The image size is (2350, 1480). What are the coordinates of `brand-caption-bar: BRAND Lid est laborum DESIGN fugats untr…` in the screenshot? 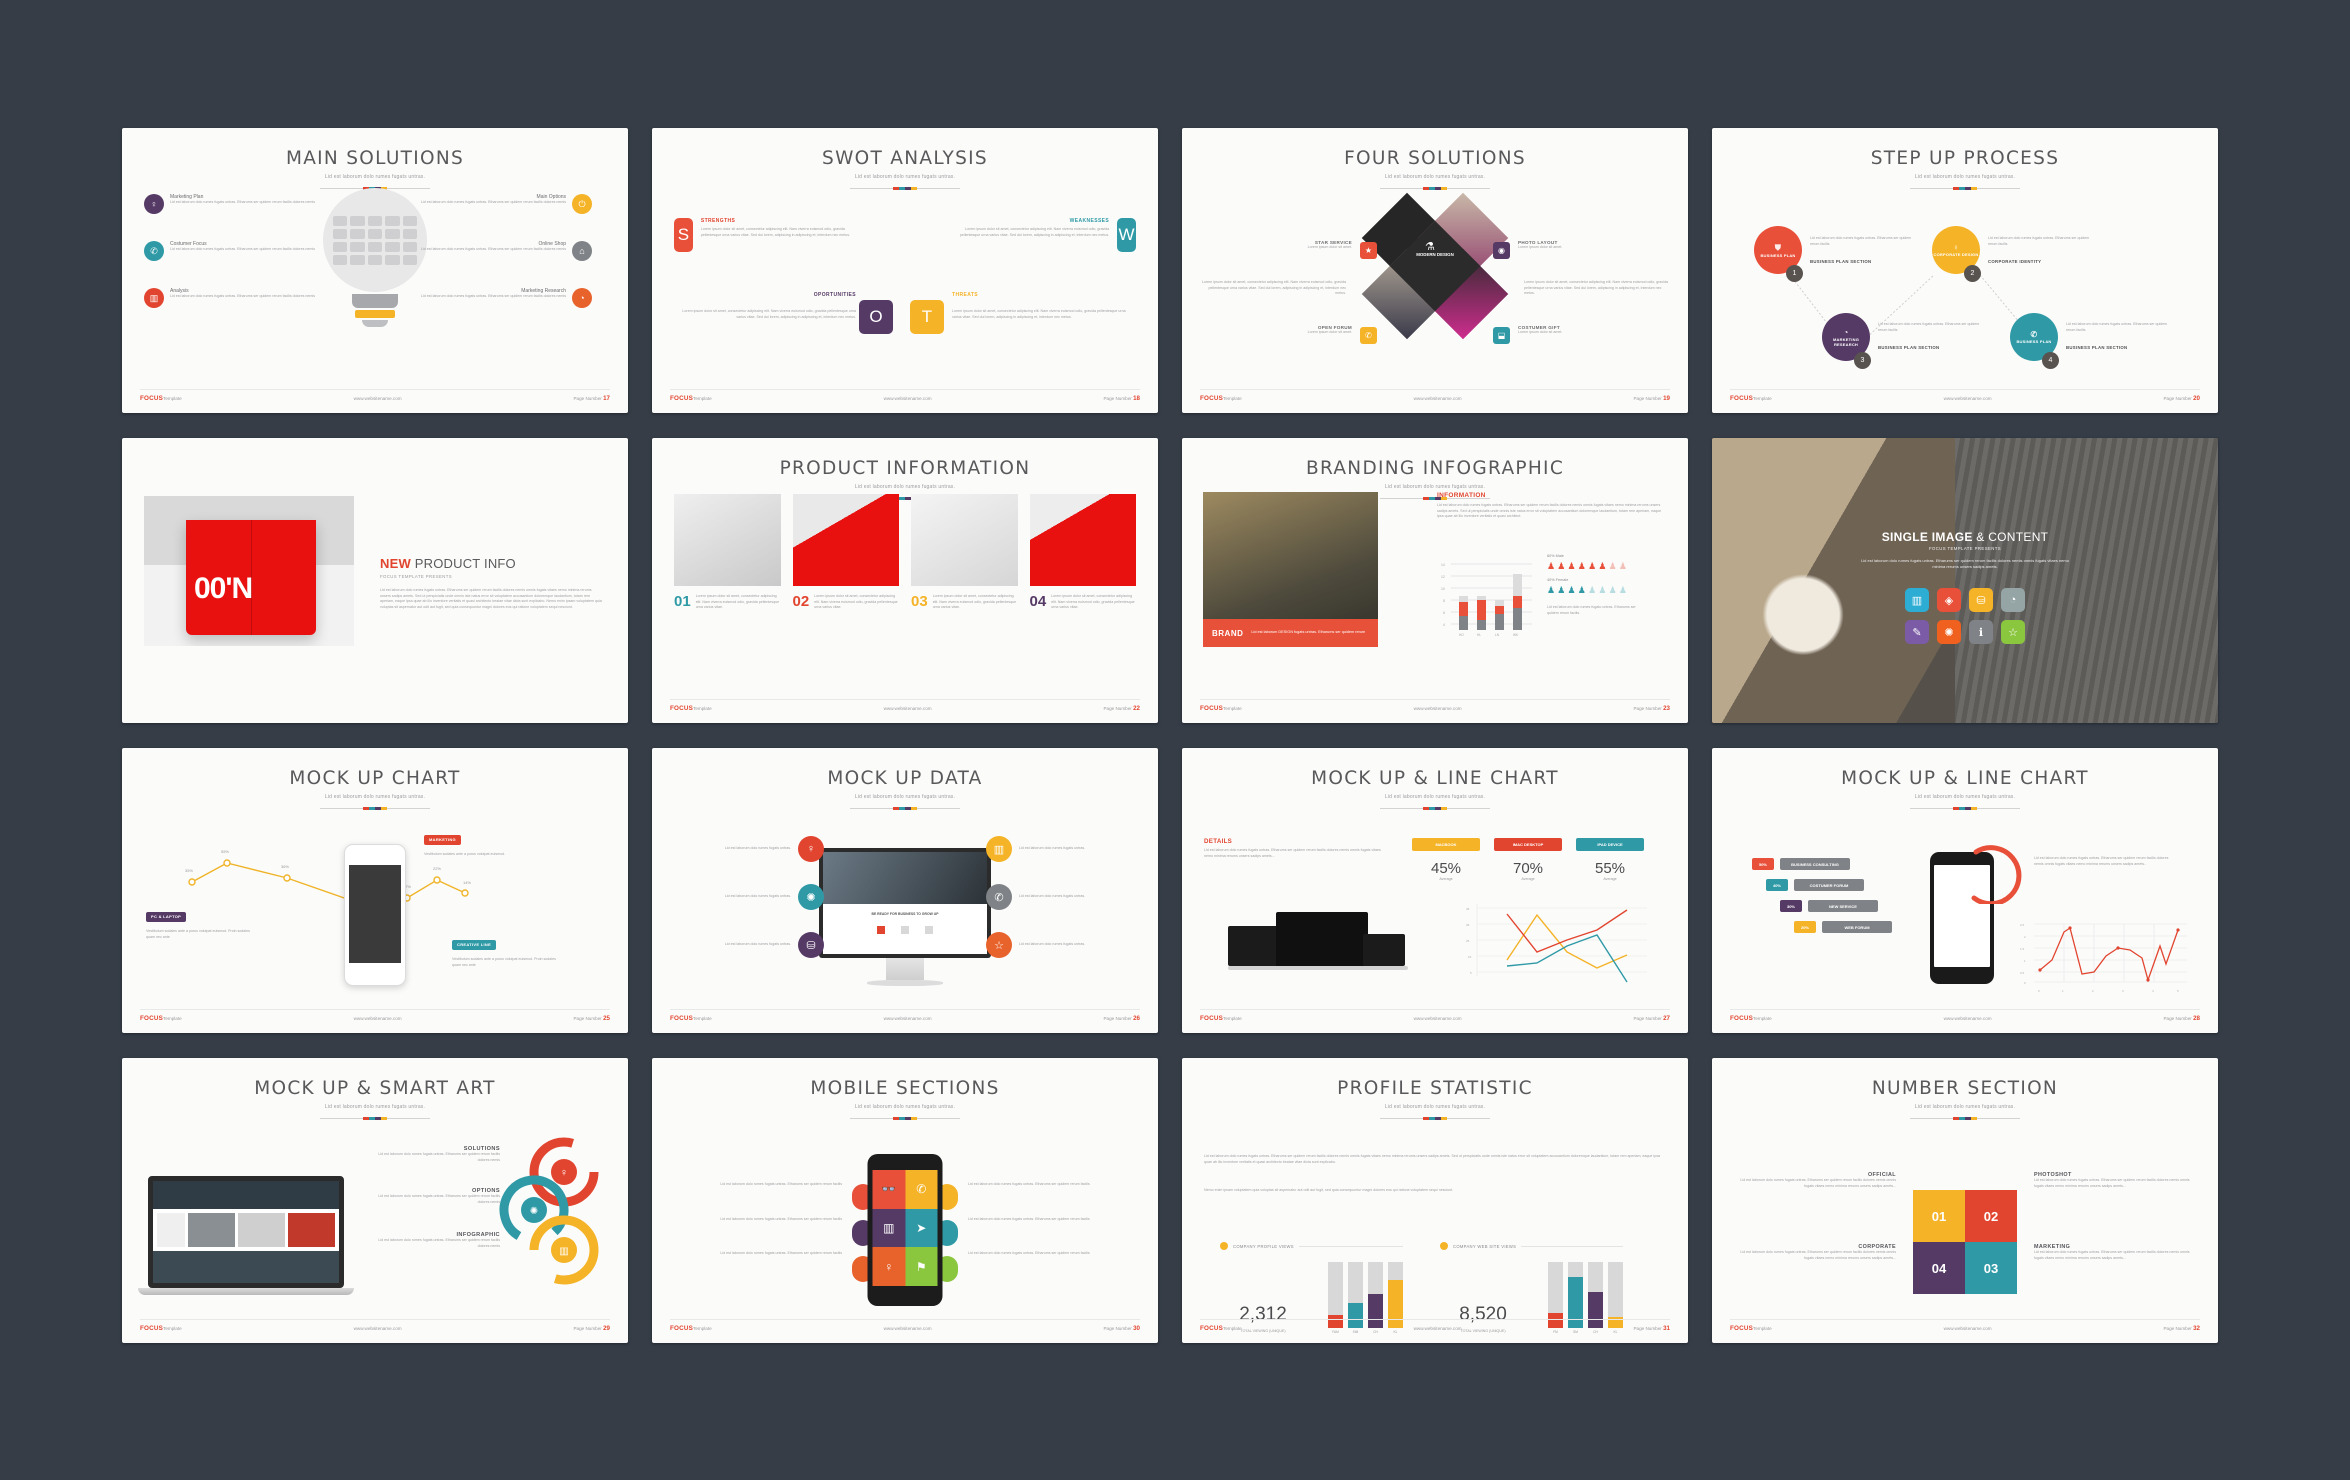 It's located at (1290, 633).